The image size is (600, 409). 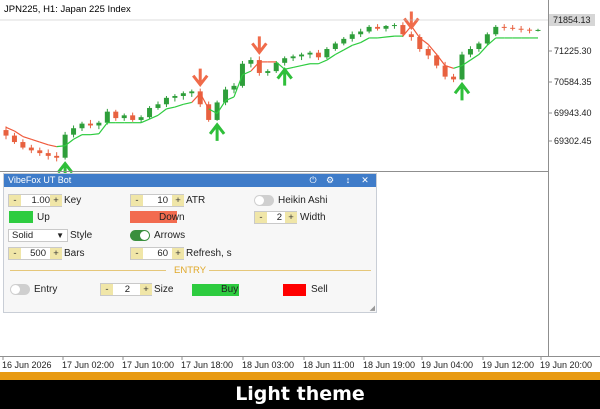 I want to click on sell-color-swatch, so click(x=294, y=290).